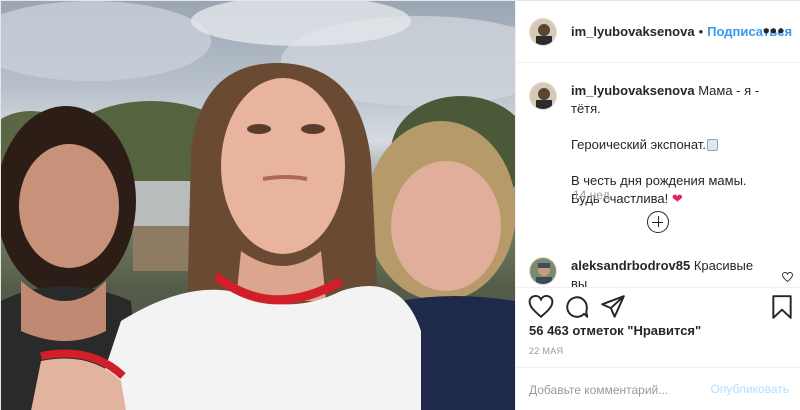 The height and width of the screenshot is (410, 800). Describe the element at coordinates (613, 307) in the screenshot. I see `share-icon` at that location.